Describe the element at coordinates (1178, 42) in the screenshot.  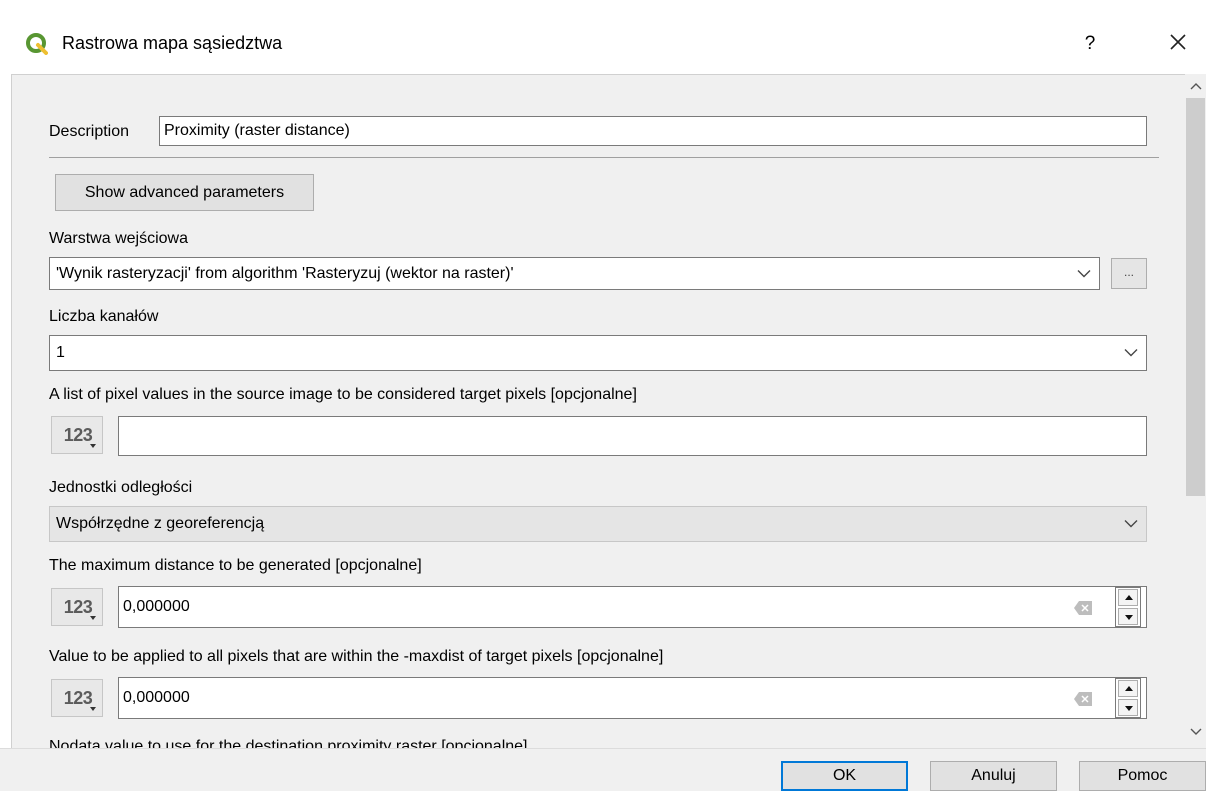
I see `close-icon` at that location.